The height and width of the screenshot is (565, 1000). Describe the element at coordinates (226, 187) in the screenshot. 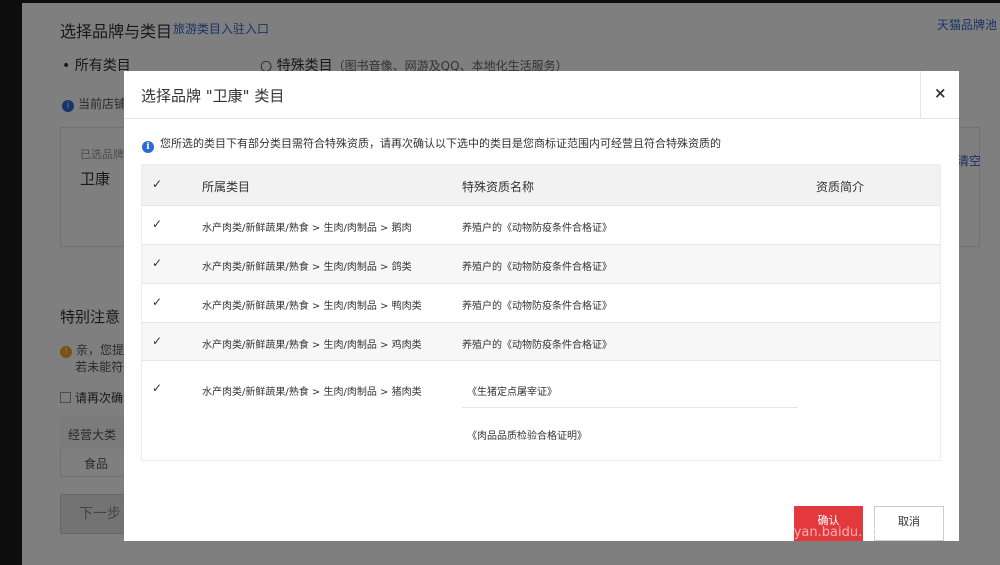

I see `column-category: 所属类目` at that location.